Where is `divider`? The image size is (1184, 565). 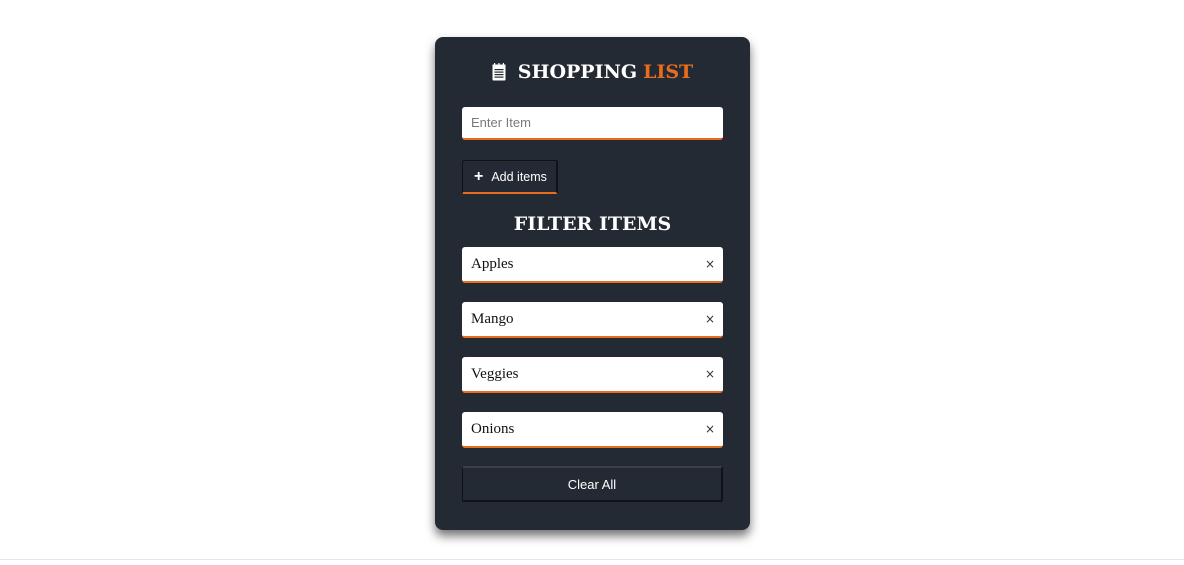 divider is located at coordinates (592, 559).